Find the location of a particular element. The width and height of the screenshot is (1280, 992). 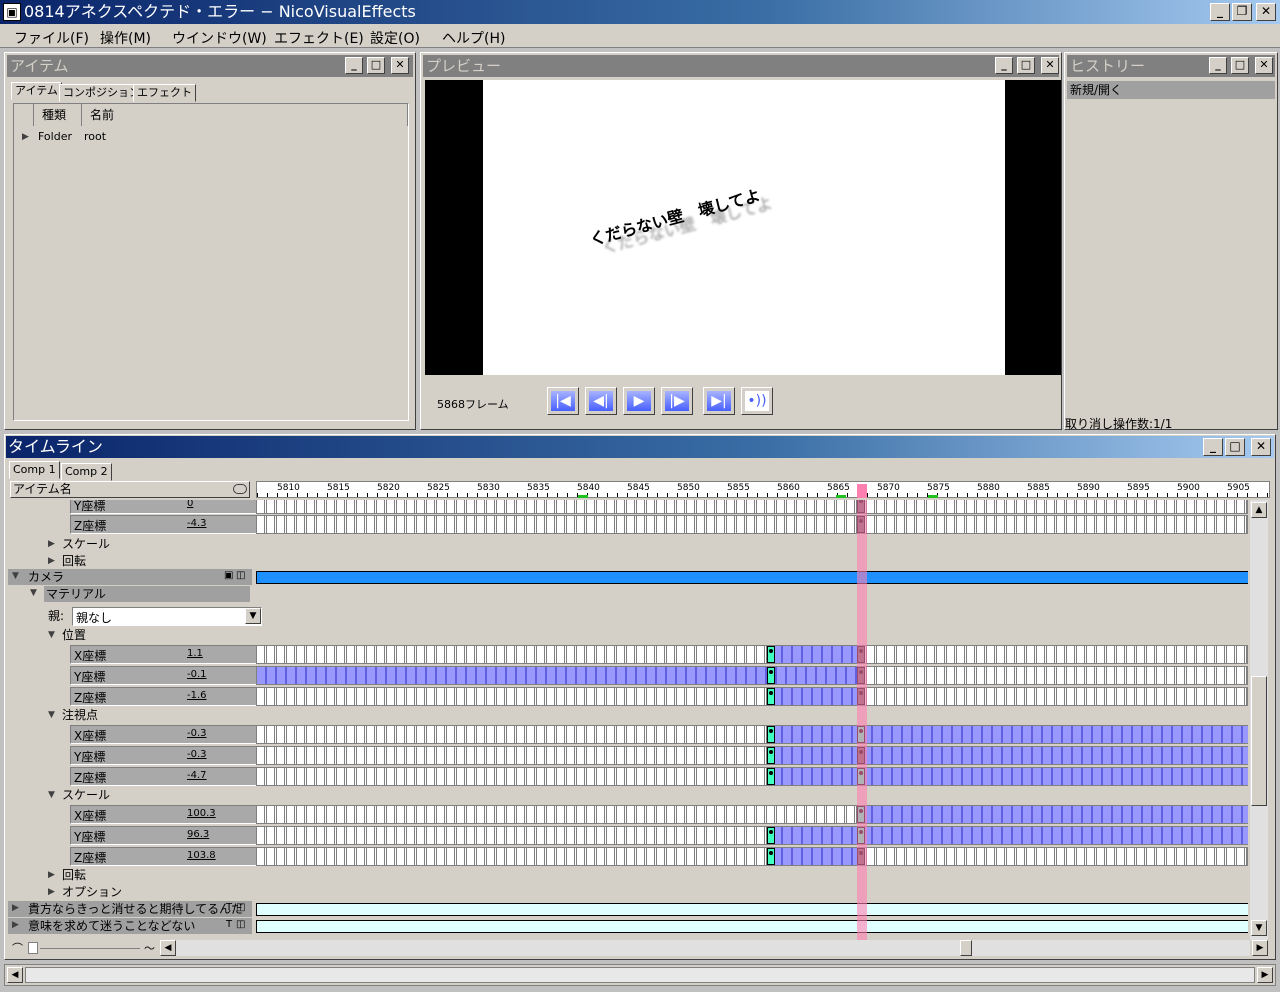

property-value: 0 is located at coordinates (190, 504).